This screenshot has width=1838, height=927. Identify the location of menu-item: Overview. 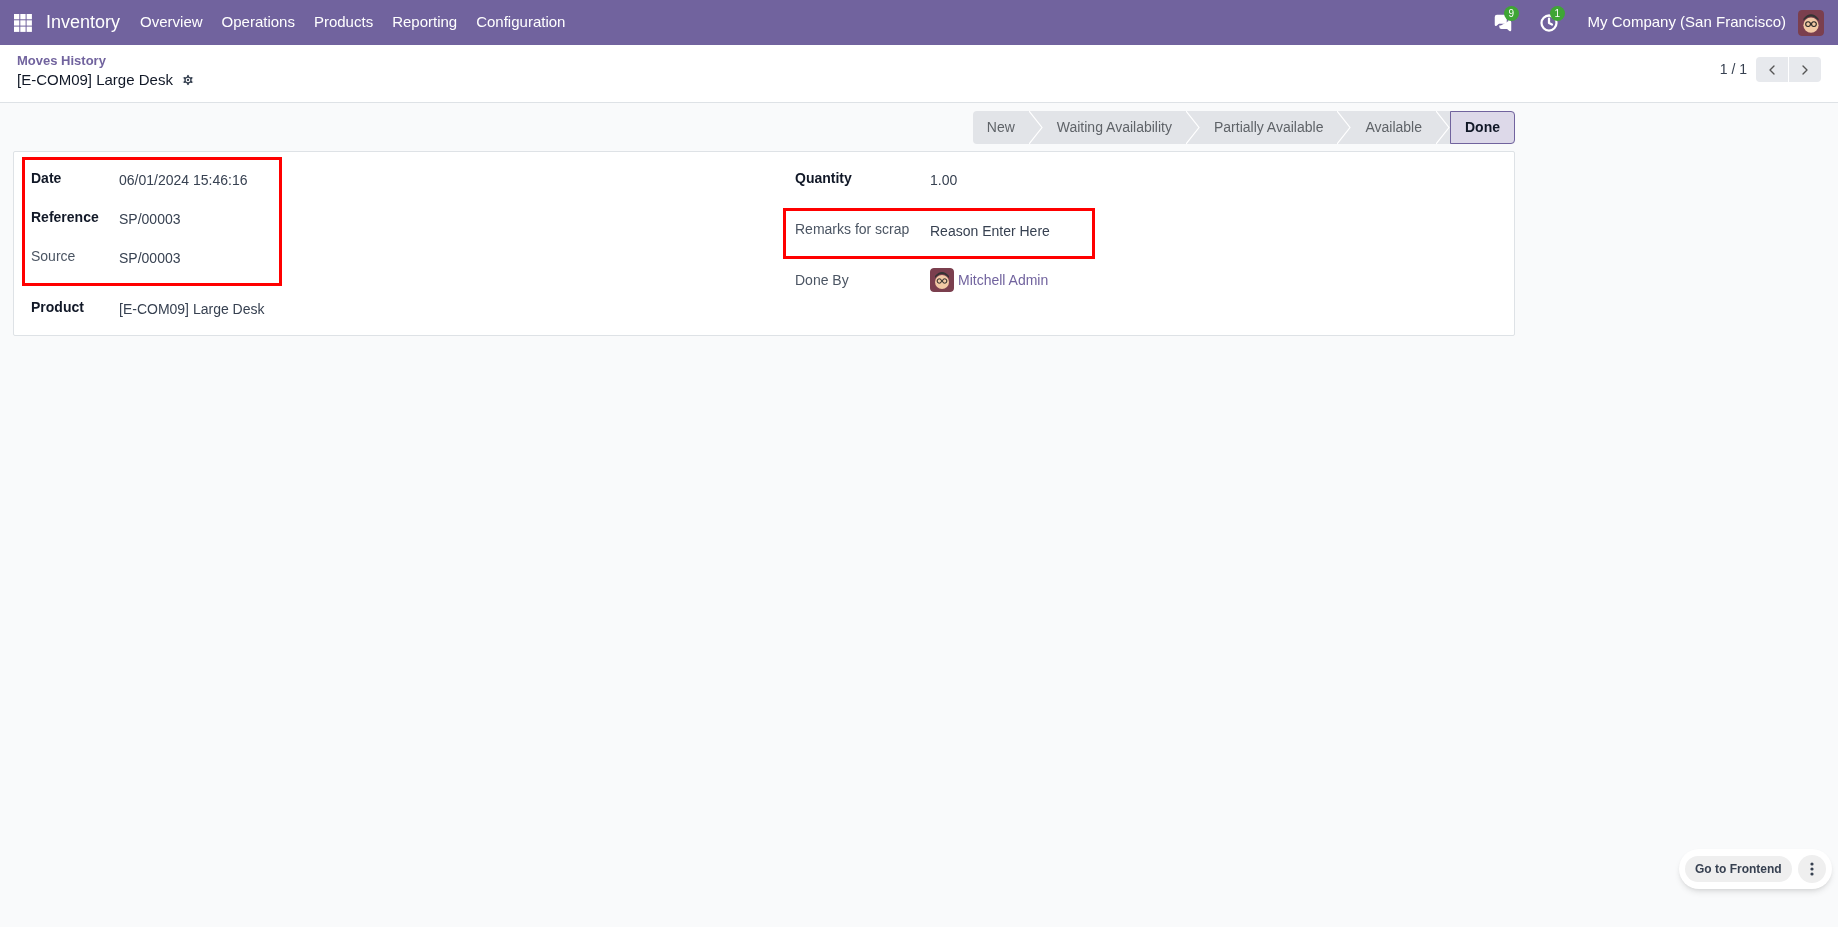
(171, 22).